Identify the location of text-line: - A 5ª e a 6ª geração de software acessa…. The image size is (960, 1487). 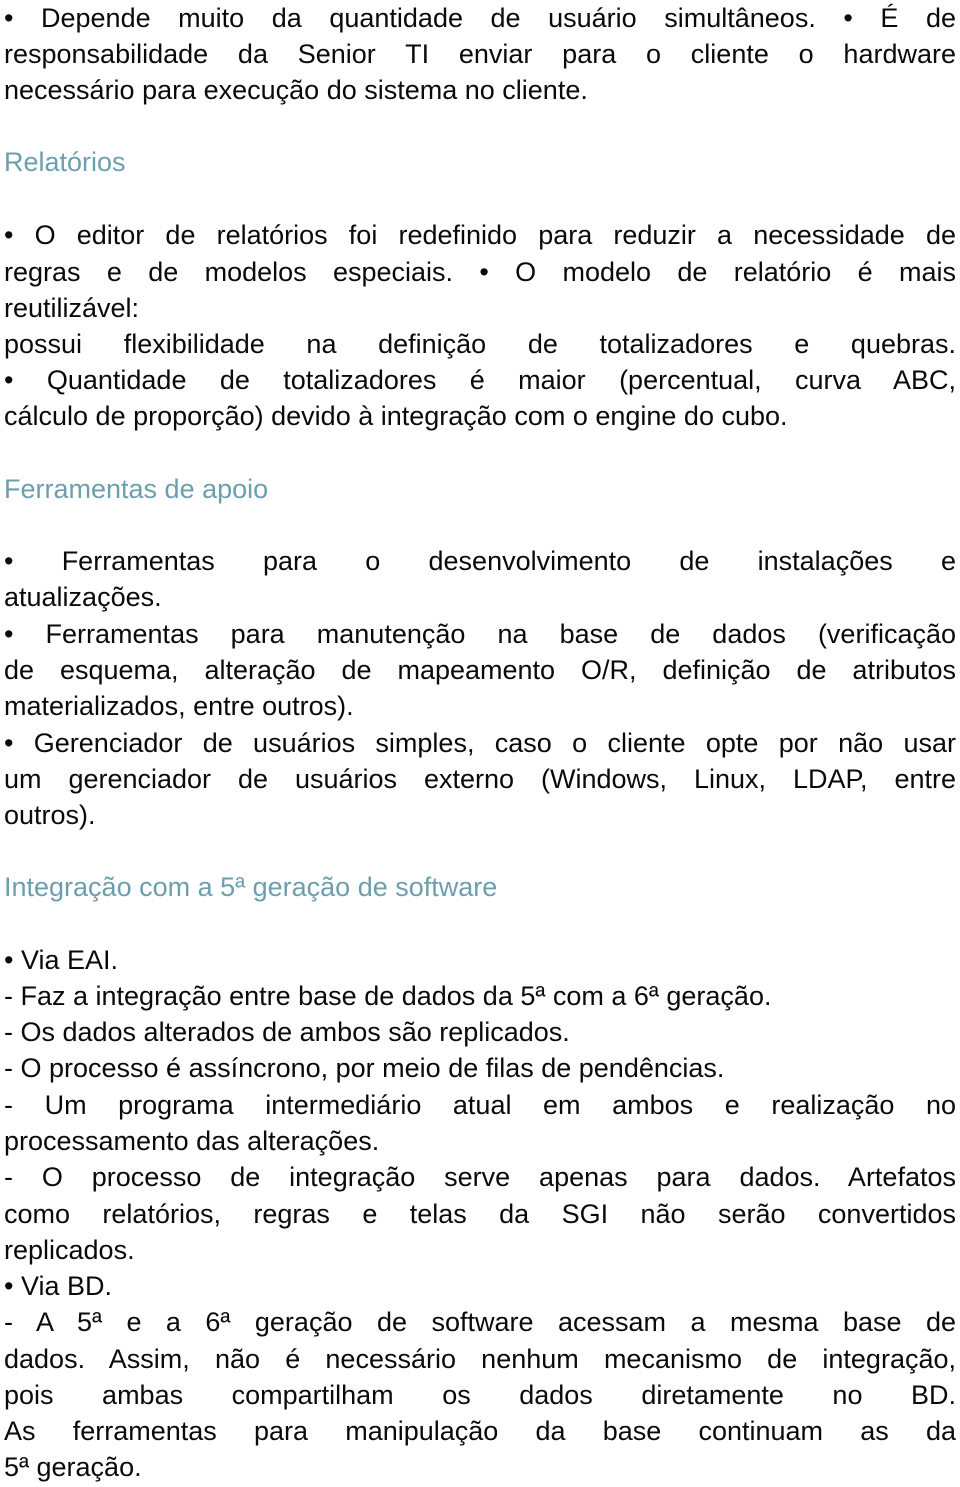
(480, 1322).